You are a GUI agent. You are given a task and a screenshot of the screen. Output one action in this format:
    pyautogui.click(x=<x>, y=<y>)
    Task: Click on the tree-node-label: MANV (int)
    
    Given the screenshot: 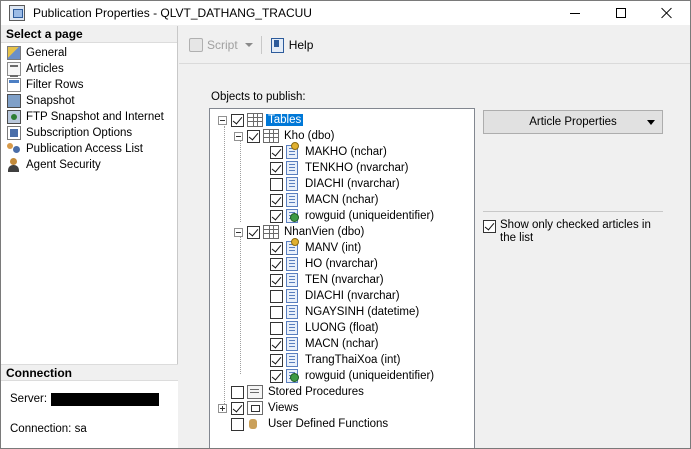 What is the action you would take?
    pyautogui.click(x=333, y=248)
    